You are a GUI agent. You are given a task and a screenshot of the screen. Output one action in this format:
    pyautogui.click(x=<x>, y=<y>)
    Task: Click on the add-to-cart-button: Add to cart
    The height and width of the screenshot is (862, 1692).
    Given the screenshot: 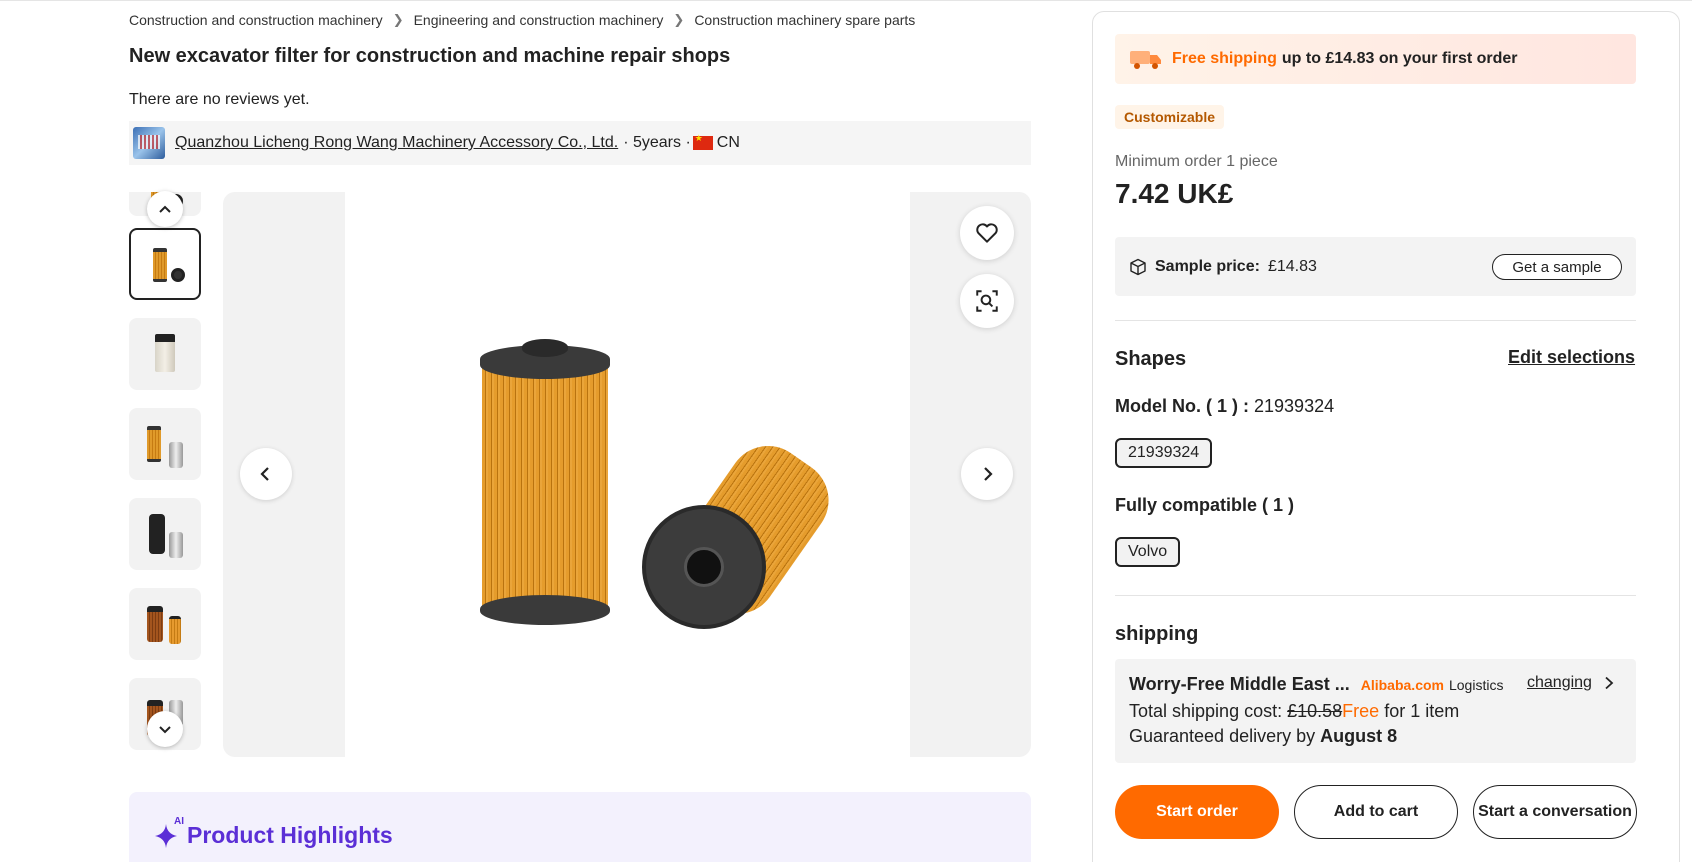 What is the action you would take?
    pyautogui.click(x=1376, y=812)
    